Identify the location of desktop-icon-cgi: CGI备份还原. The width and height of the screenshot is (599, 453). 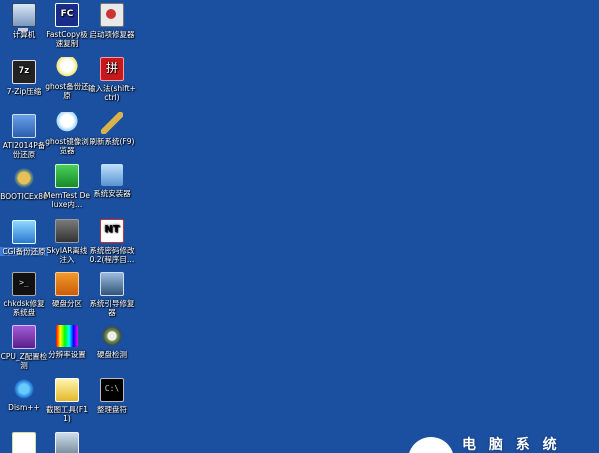
(24, 238).